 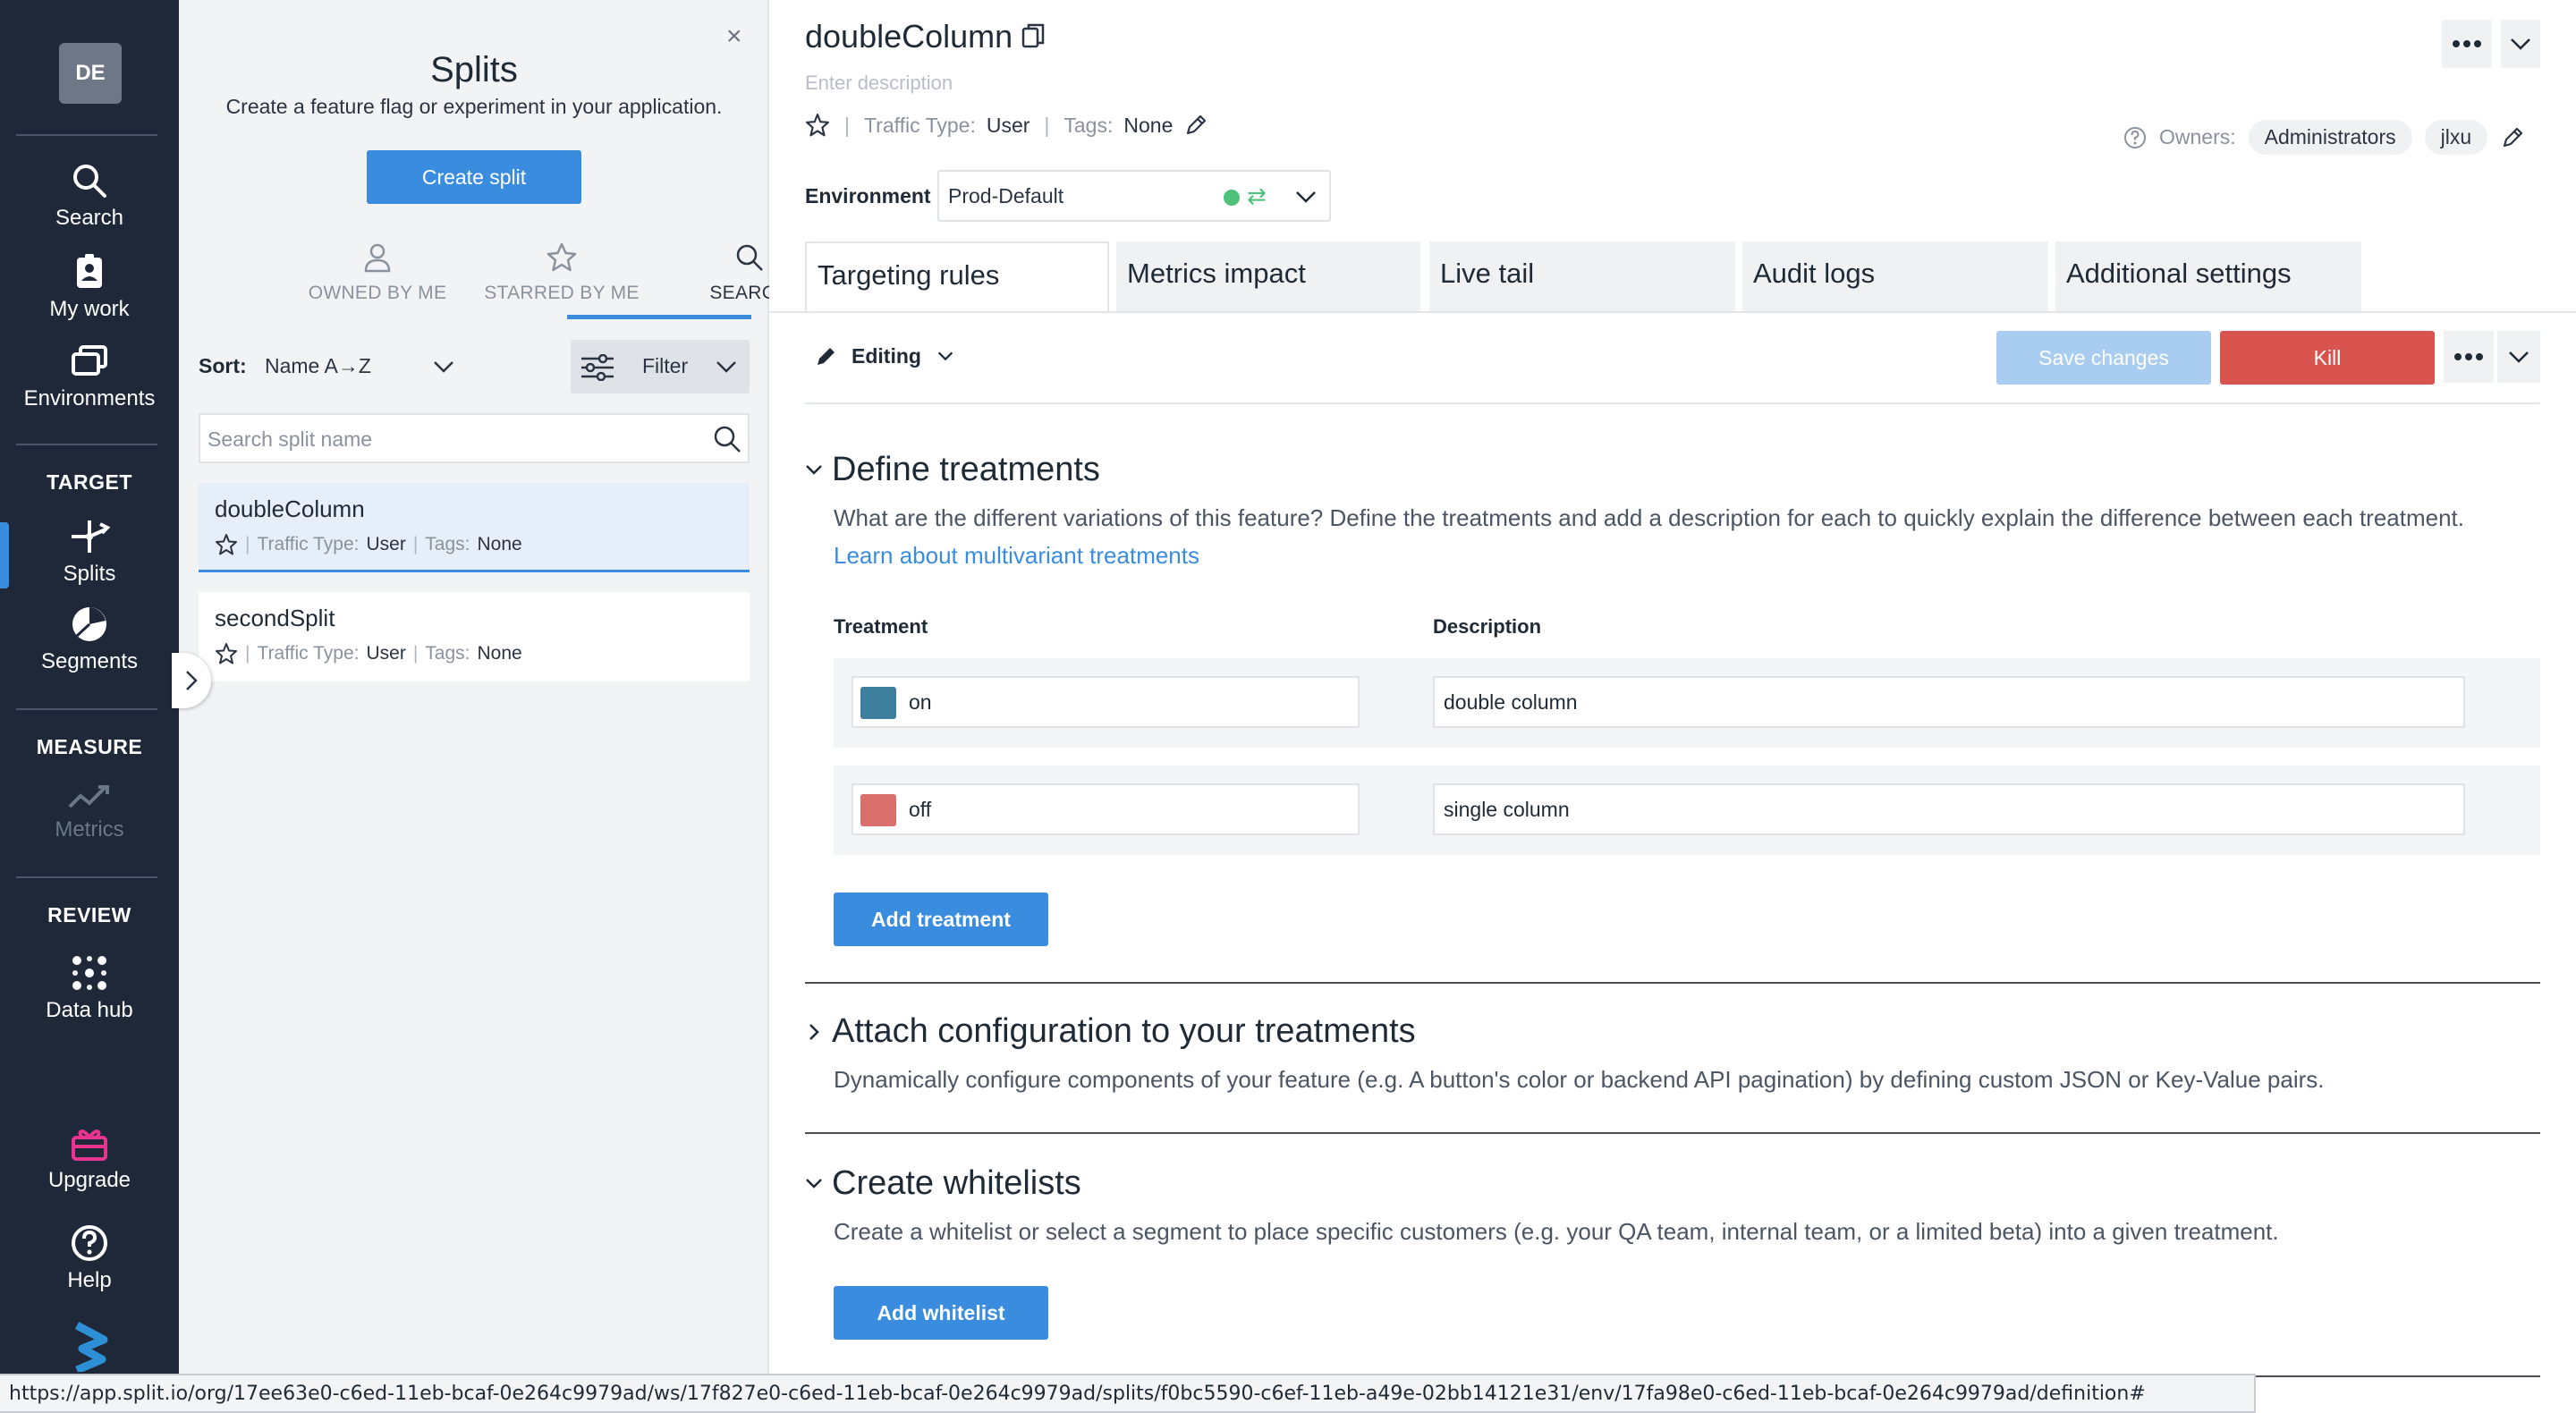 I want to click on swap-icon: ⇄, so click(x=1257, y=195).